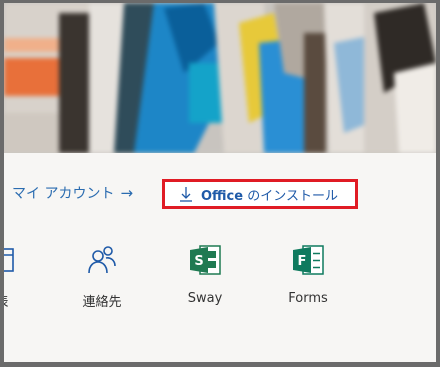 The image size is (440, 367). Describe the element at coordinates (102, 260) in the screenshot. I see `people-icon` at that location.